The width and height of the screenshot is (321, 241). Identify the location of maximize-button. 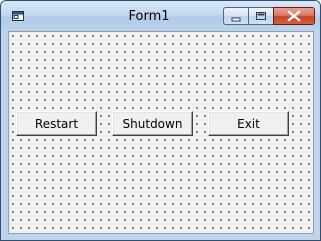
(261, 16).